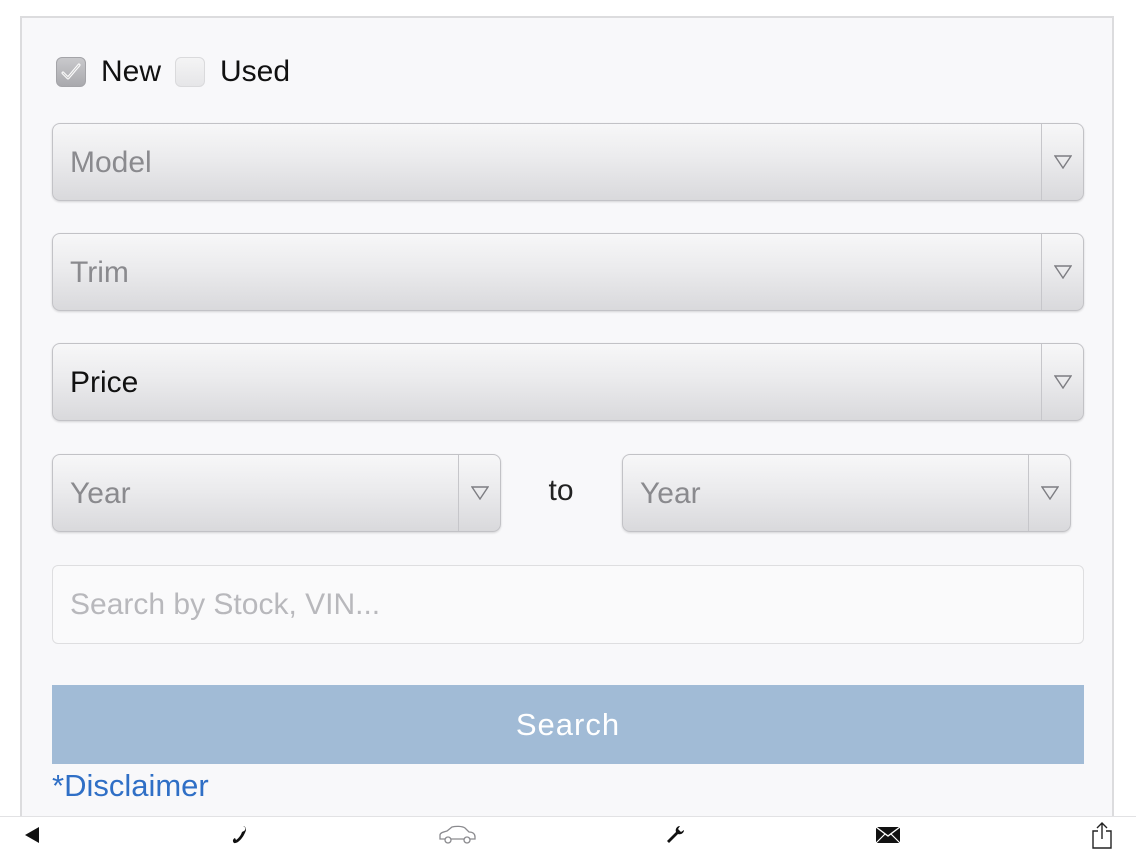  What do you see at coordinates (670, 493) in the screenshot?
I see `year-to-select-value: Year` at bounding box center [670, 493].